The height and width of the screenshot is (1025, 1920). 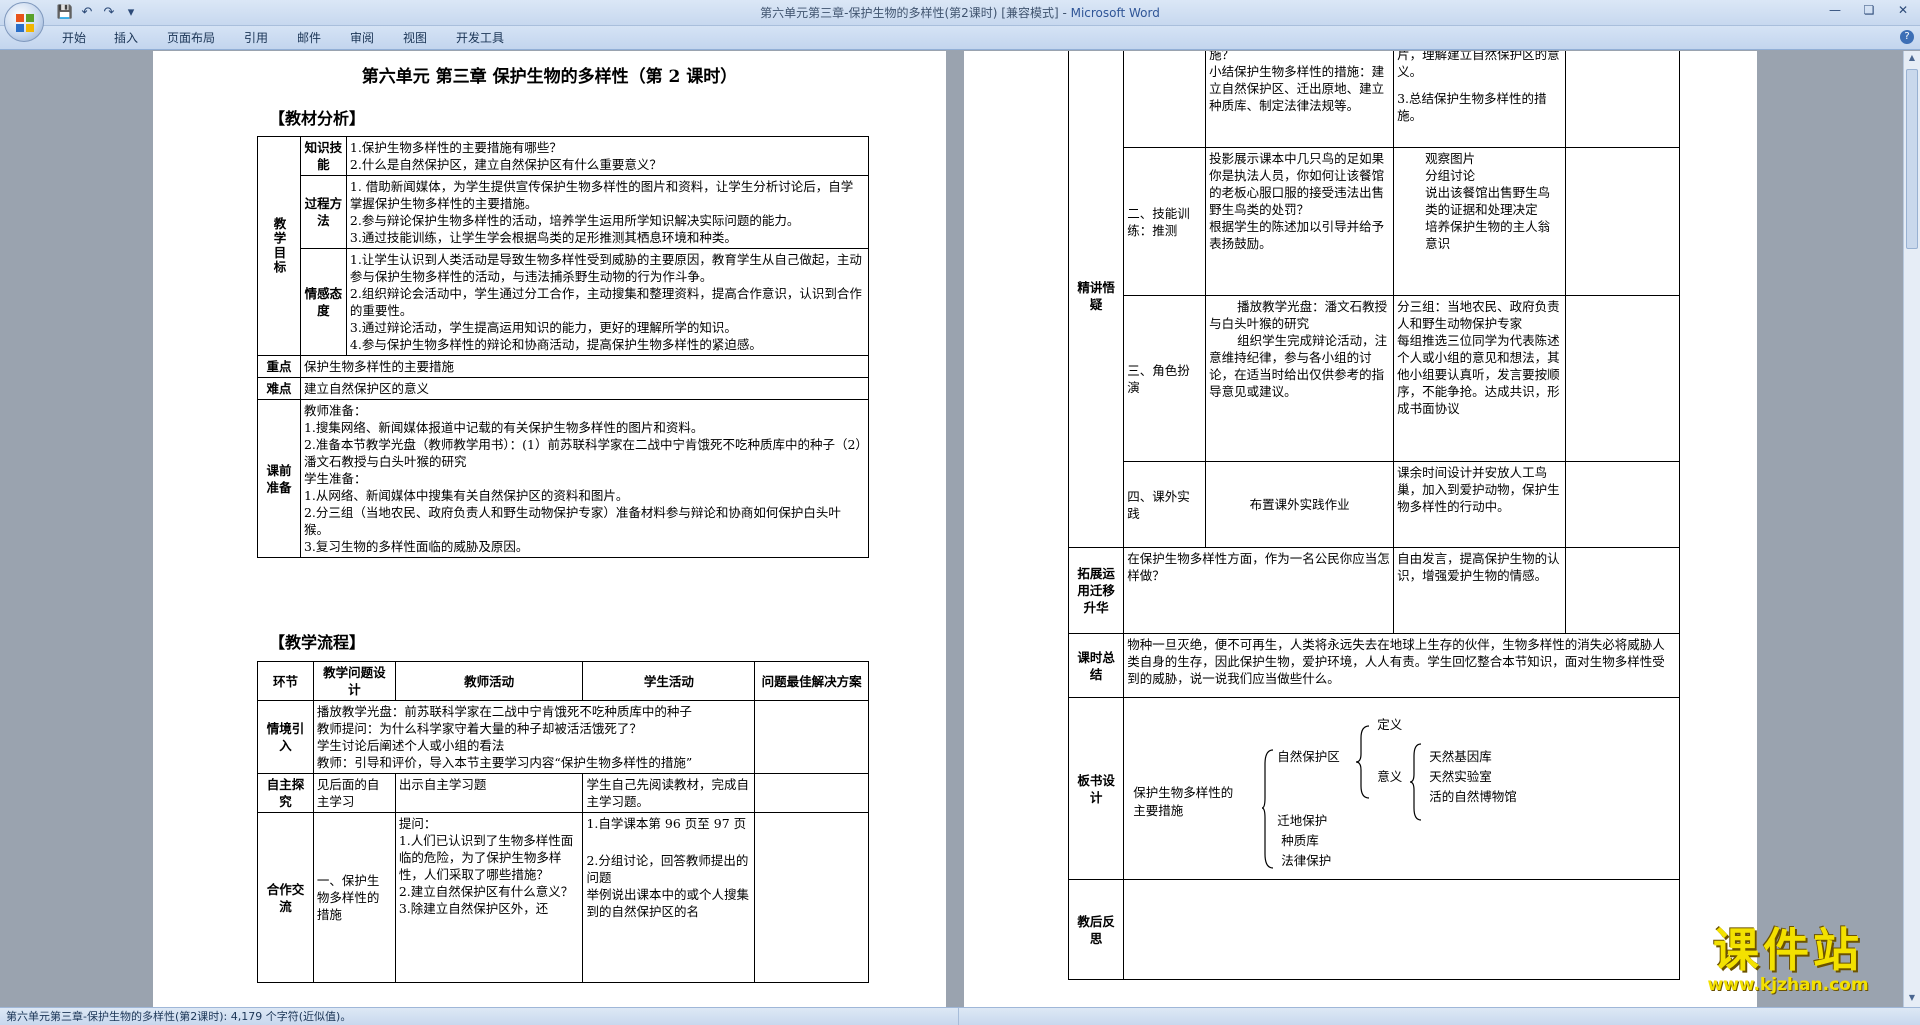 What do you see at coordinates (74, 37) in the screenshot?
I see `tab-home: 开始` at bounding box center [74, 37].